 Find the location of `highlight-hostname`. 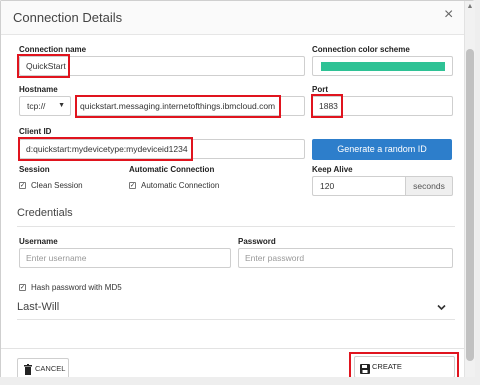

highlight-hostname is located at coordinates (178, 106).